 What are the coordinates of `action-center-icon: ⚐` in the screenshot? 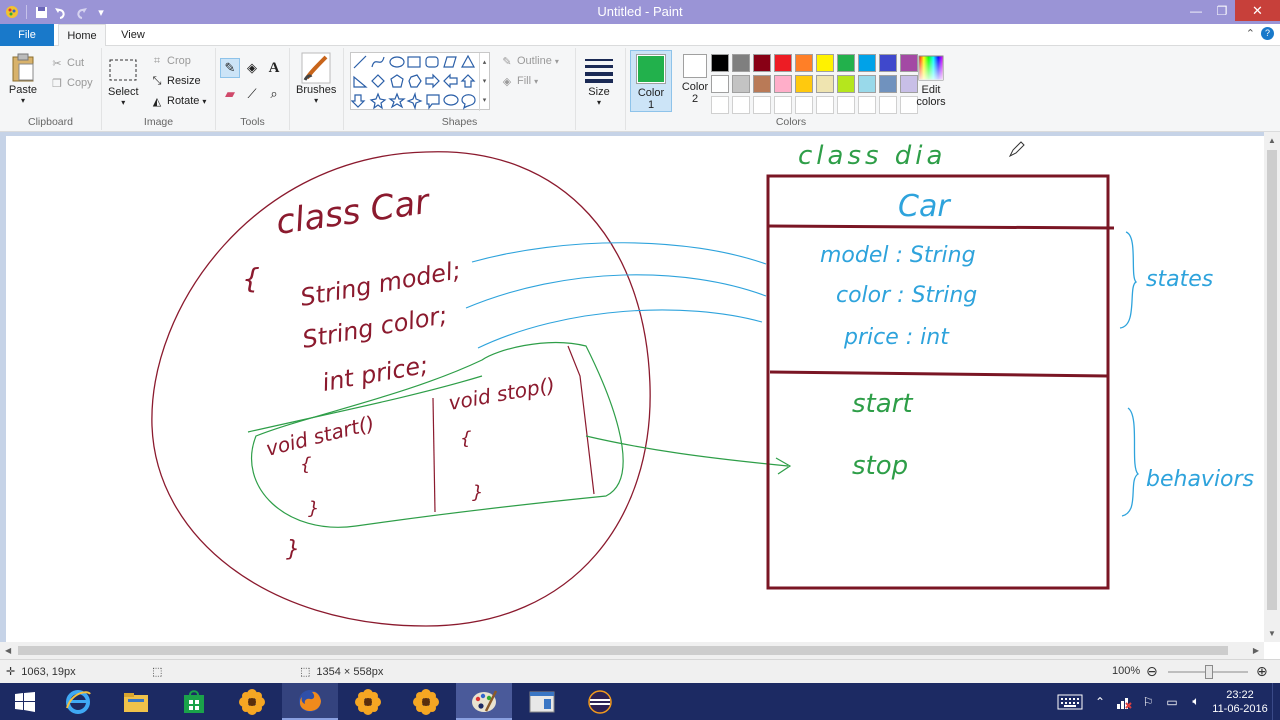 It's located at (1148, 702).